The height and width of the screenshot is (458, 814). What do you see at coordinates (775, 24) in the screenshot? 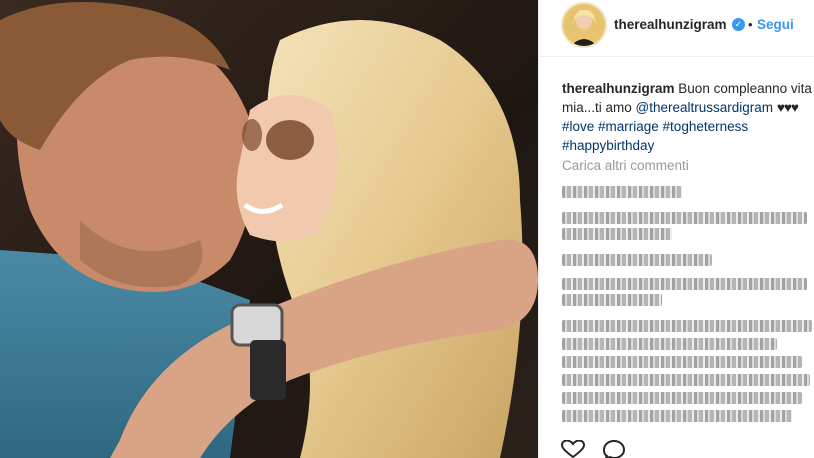
I see `follow-button: Segui` at bounding box center [775, 24].